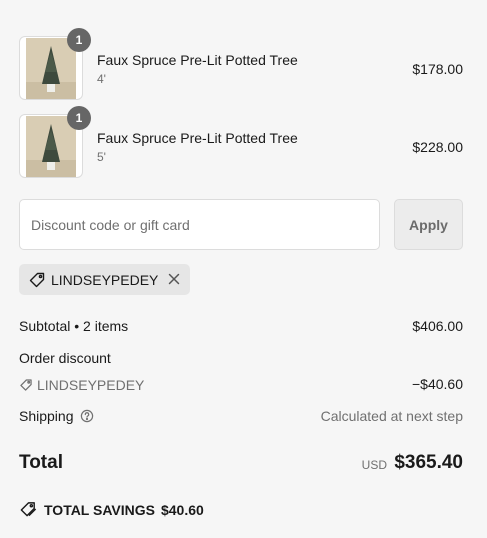  I want to click on total-amount: $365.40, so click(428, 462).